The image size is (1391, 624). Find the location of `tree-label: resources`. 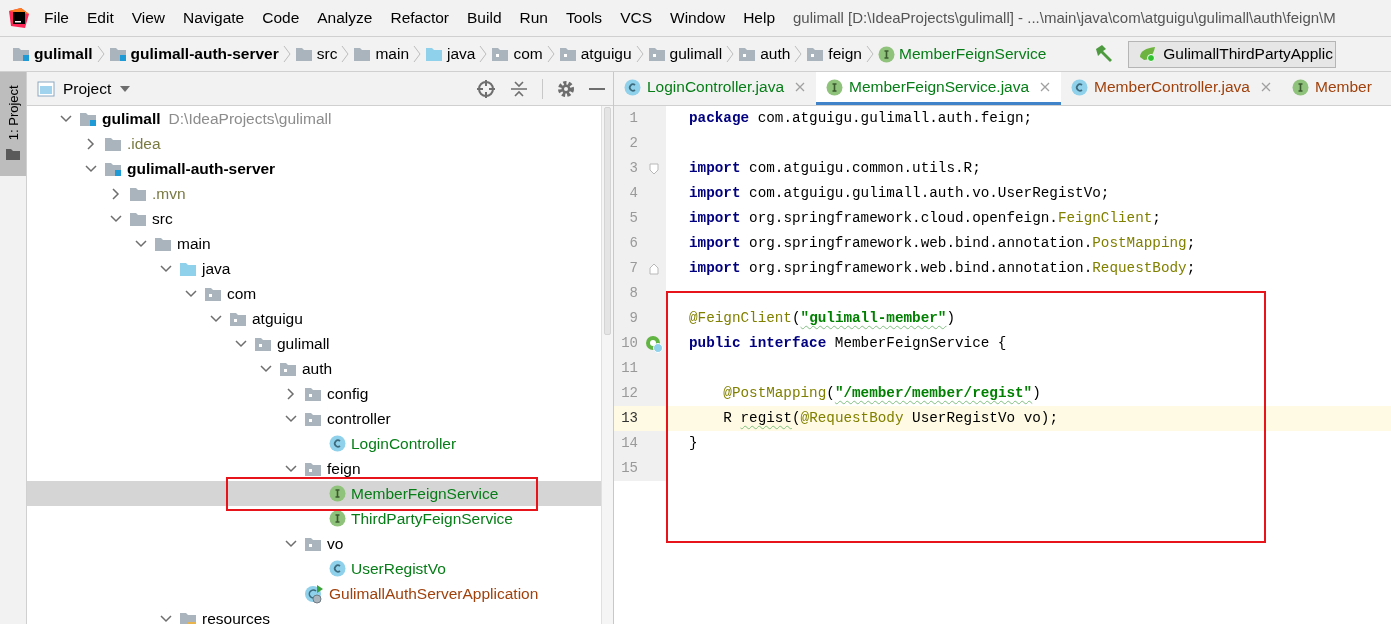

tree-label: resources is located at coordinates (236, 616).